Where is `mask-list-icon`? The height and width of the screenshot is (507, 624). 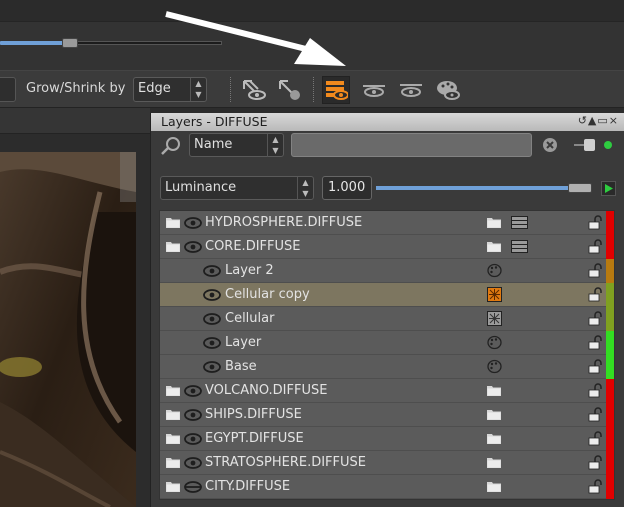 mask-list-icon is located at coordinates (519, 246).